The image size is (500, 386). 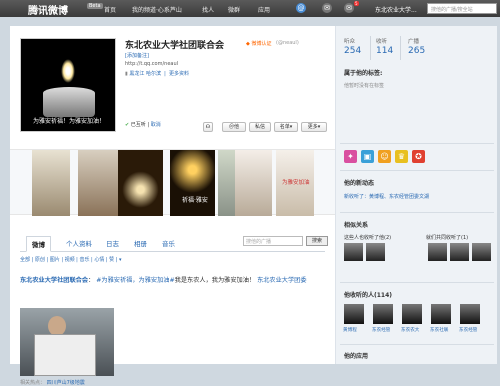 What do you see at coordinates (156, 125) in the screenshot?
I see `cancel-listen-link: 取消` at bounding box center [156, 125].